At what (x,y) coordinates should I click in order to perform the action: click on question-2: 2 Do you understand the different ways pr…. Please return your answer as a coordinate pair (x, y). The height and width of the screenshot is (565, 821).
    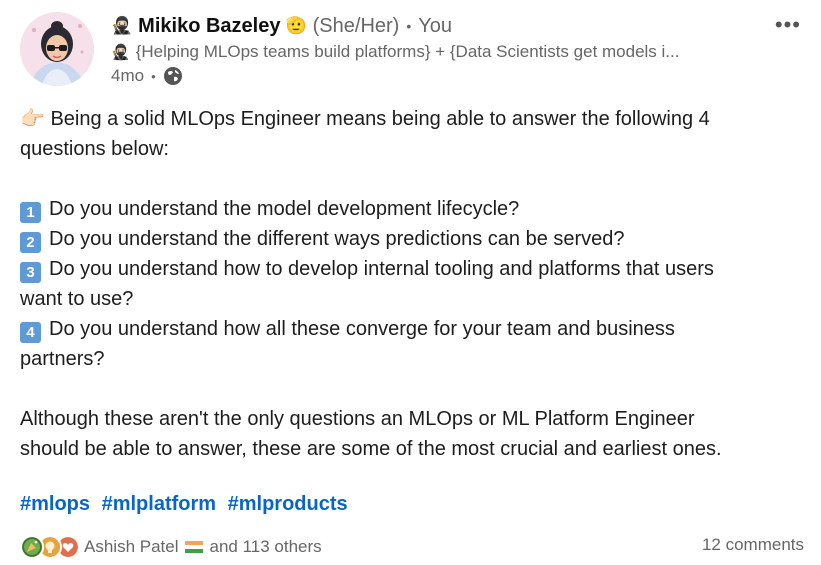
    Looking at the image, I should click on (415, 239).